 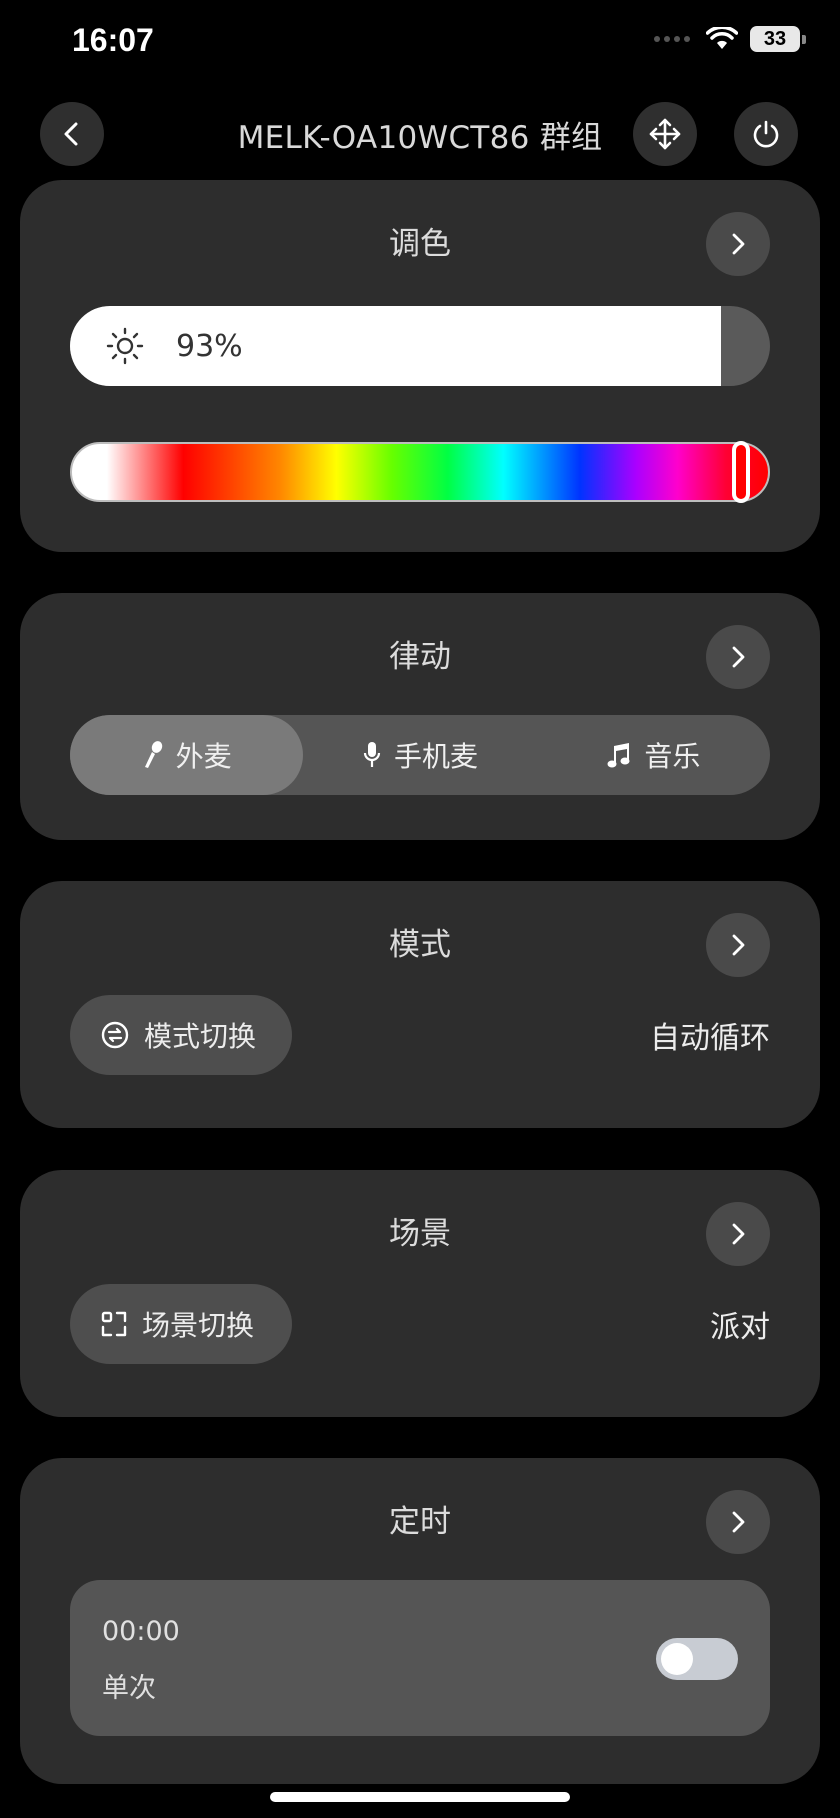 I want to click on move-arrows-icon, so click(x=665, y=134).